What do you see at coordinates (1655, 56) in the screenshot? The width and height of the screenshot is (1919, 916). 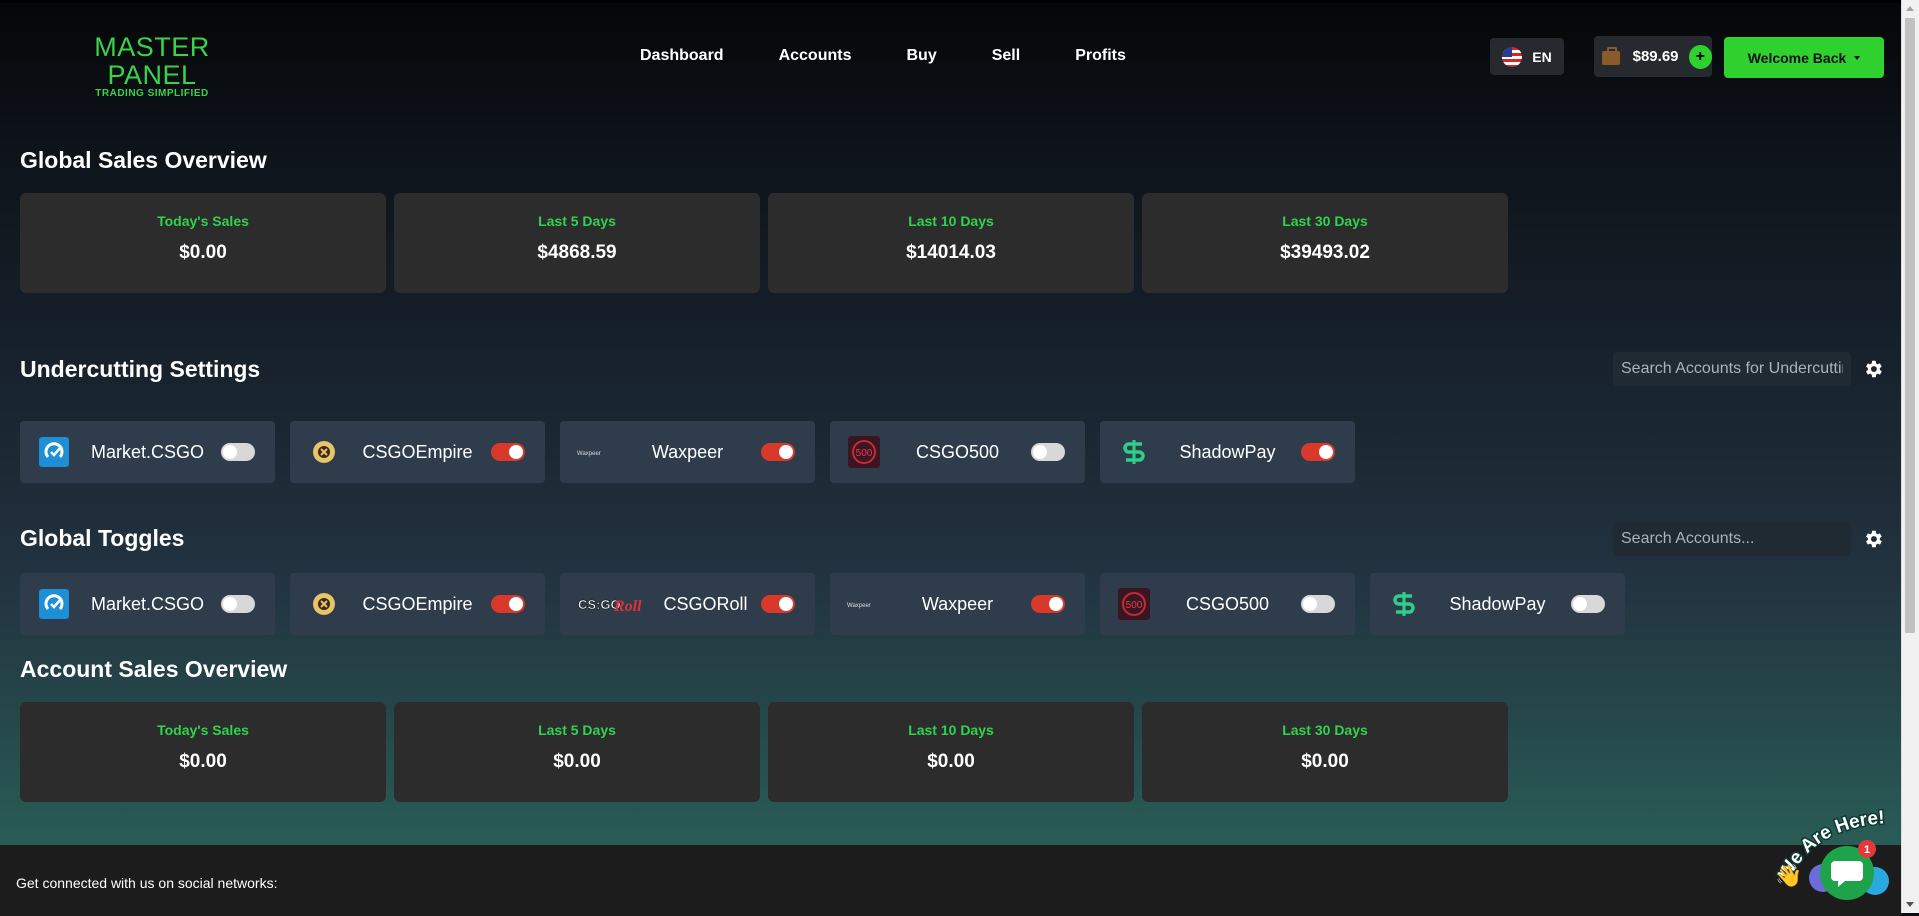 I see `wallet-amount: $89.69` at bounding box center [1655, 56].